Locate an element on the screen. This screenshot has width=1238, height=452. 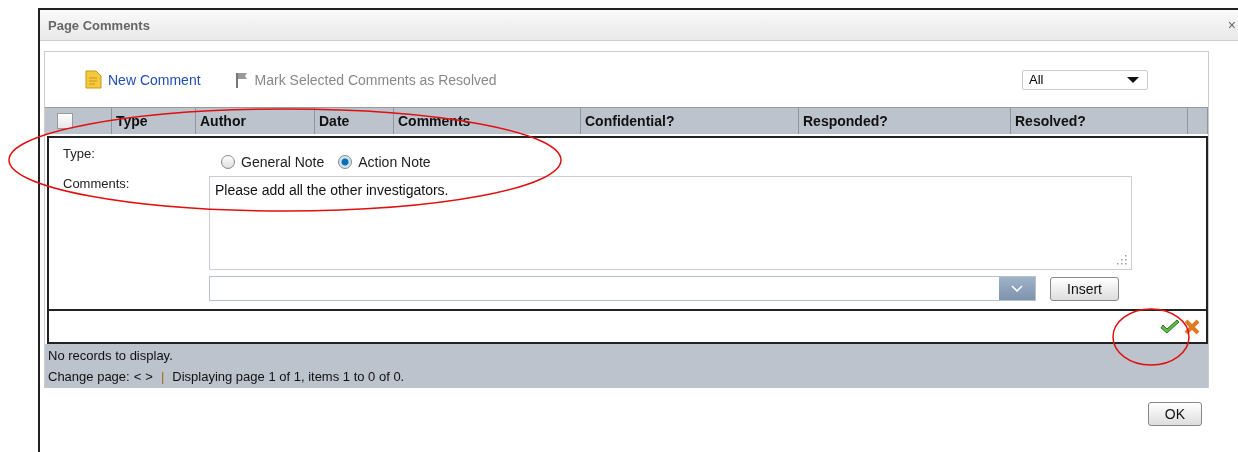
type-radio: Action Note is located at coordinates (384, 162).